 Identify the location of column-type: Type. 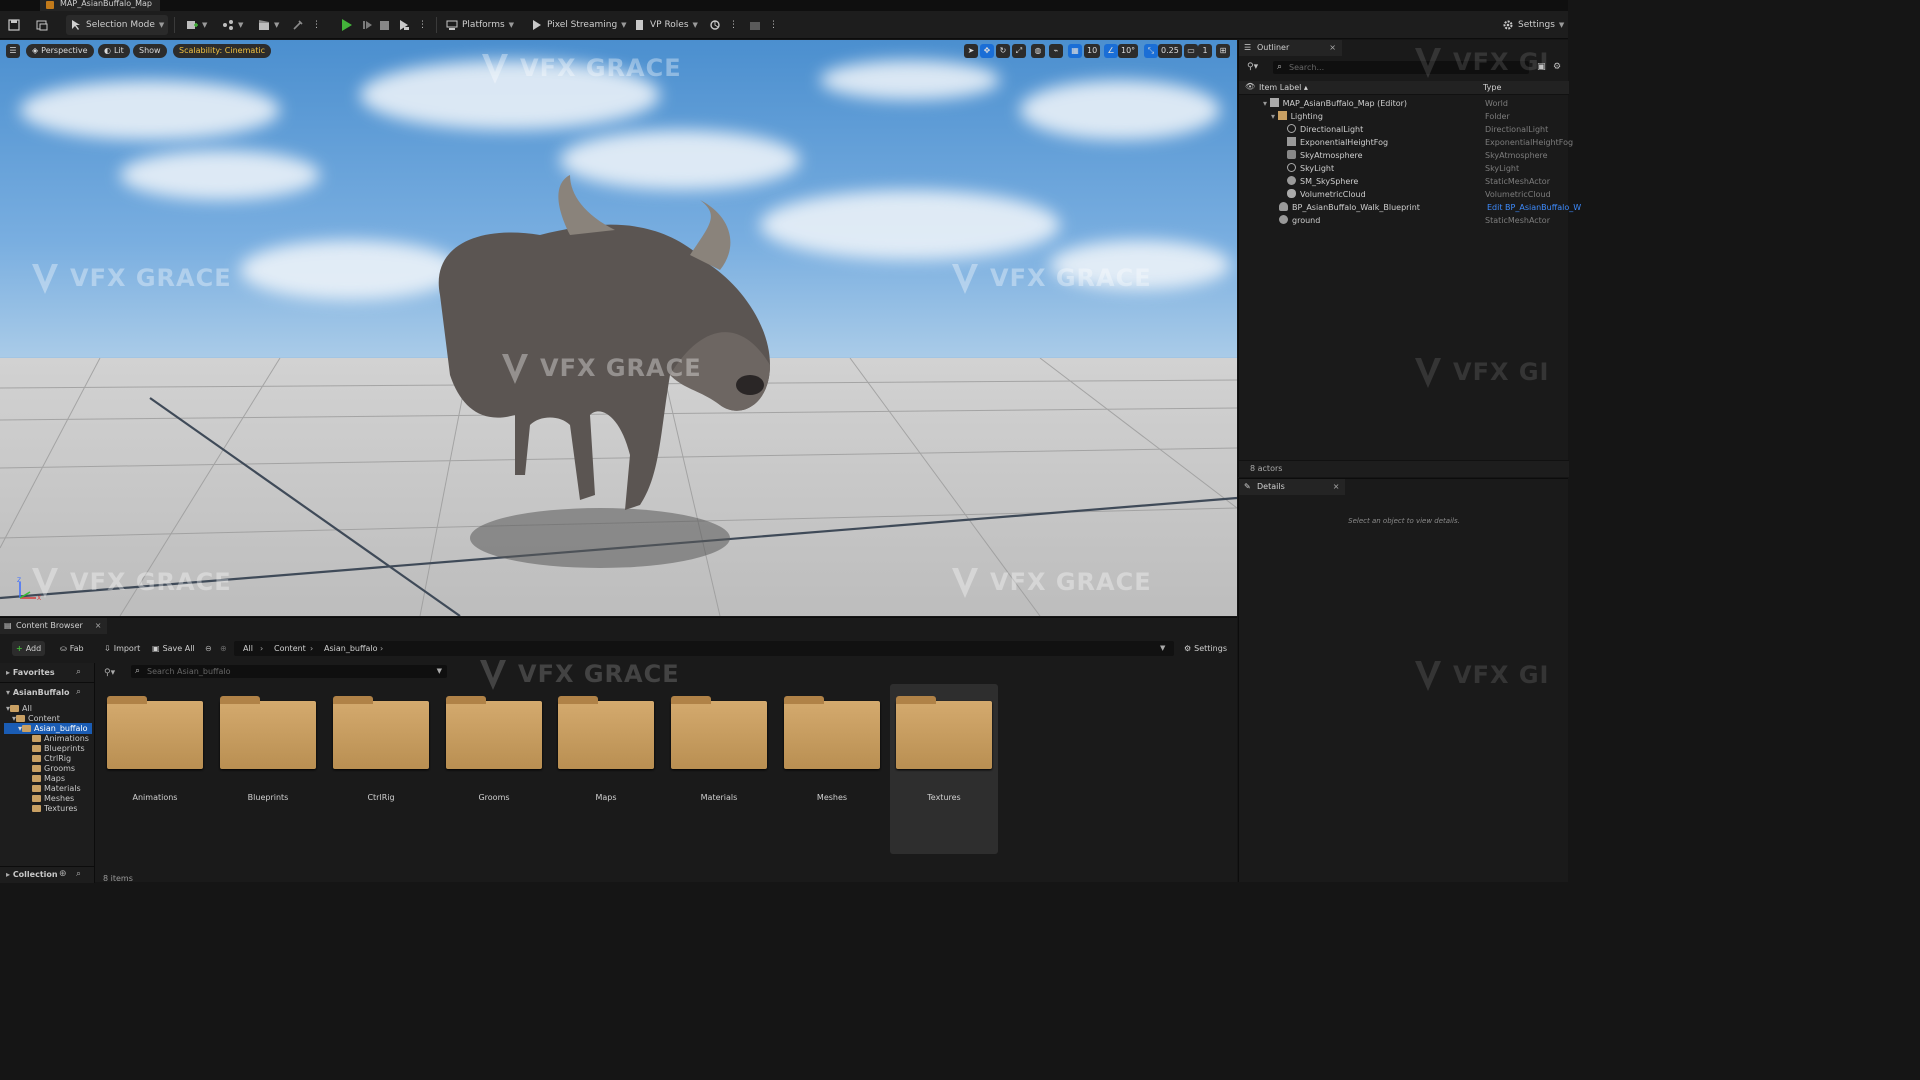
(1492, 87).